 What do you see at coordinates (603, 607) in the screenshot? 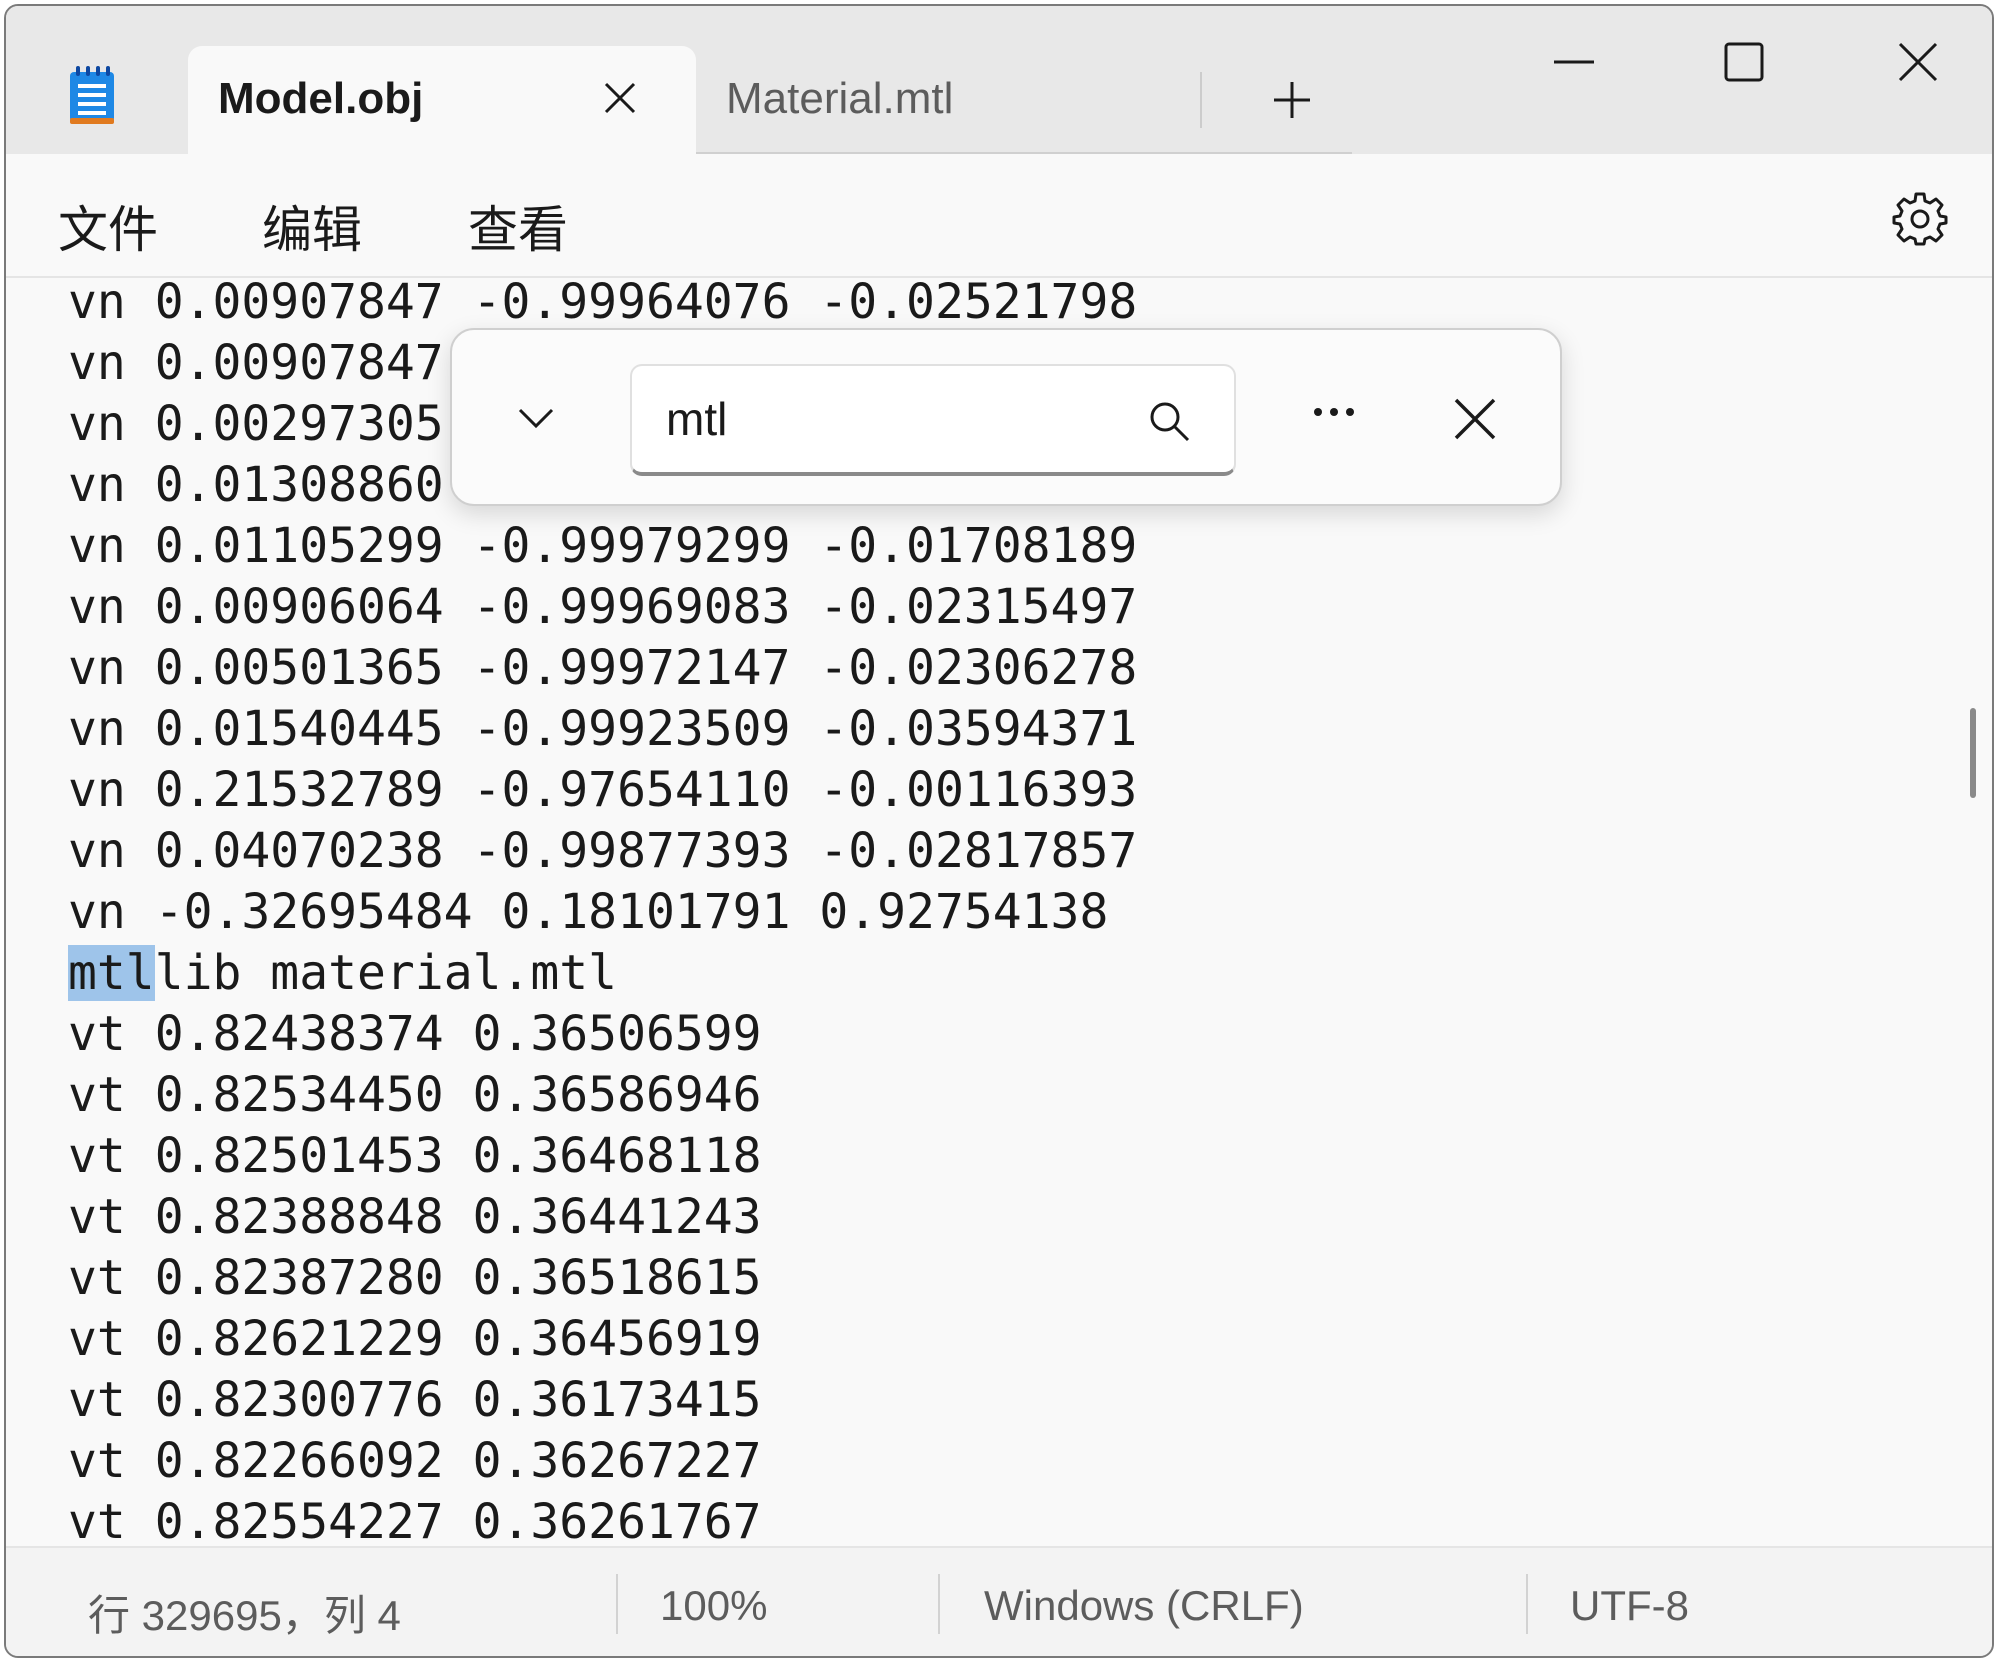
I see `text-line: vn 0.00906064 -0.99969083 -0.02315497` at bounding box center [603, 607].